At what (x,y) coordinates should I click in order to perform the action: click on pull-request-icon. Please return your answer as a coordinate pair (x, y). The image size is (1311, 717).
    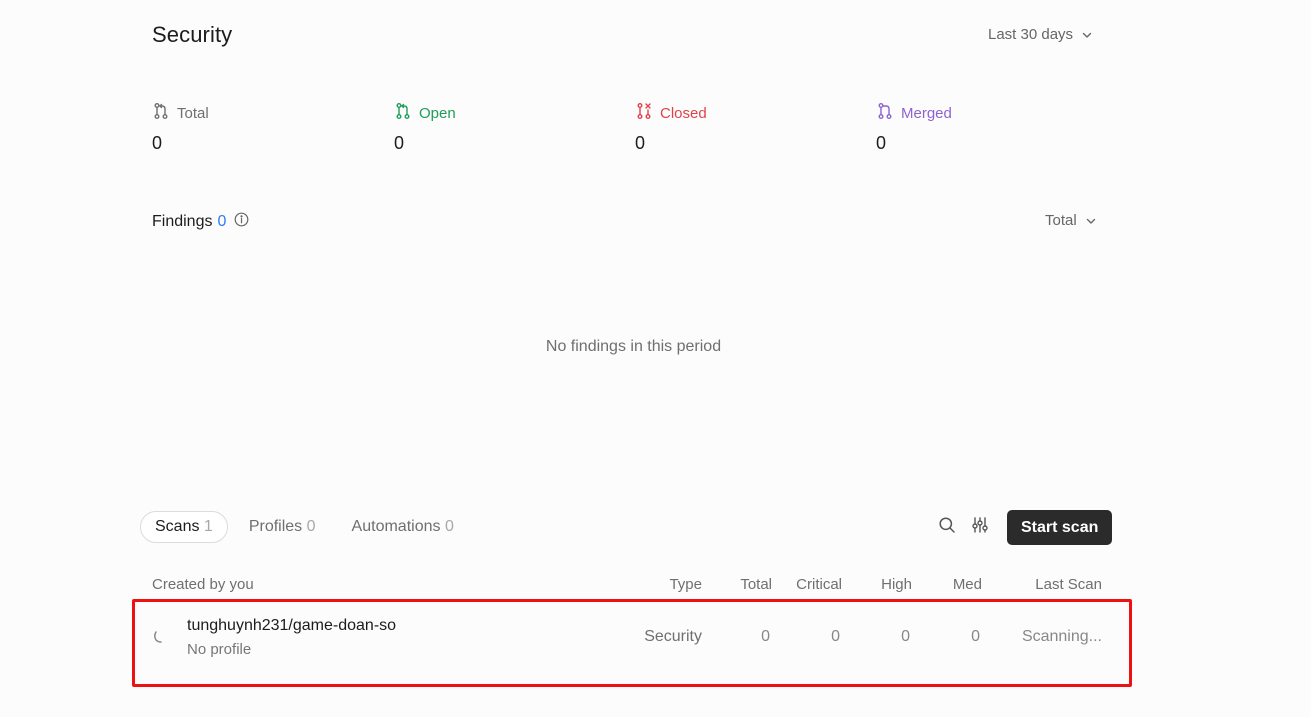
    Looking at the image, I should click on (161, 113).